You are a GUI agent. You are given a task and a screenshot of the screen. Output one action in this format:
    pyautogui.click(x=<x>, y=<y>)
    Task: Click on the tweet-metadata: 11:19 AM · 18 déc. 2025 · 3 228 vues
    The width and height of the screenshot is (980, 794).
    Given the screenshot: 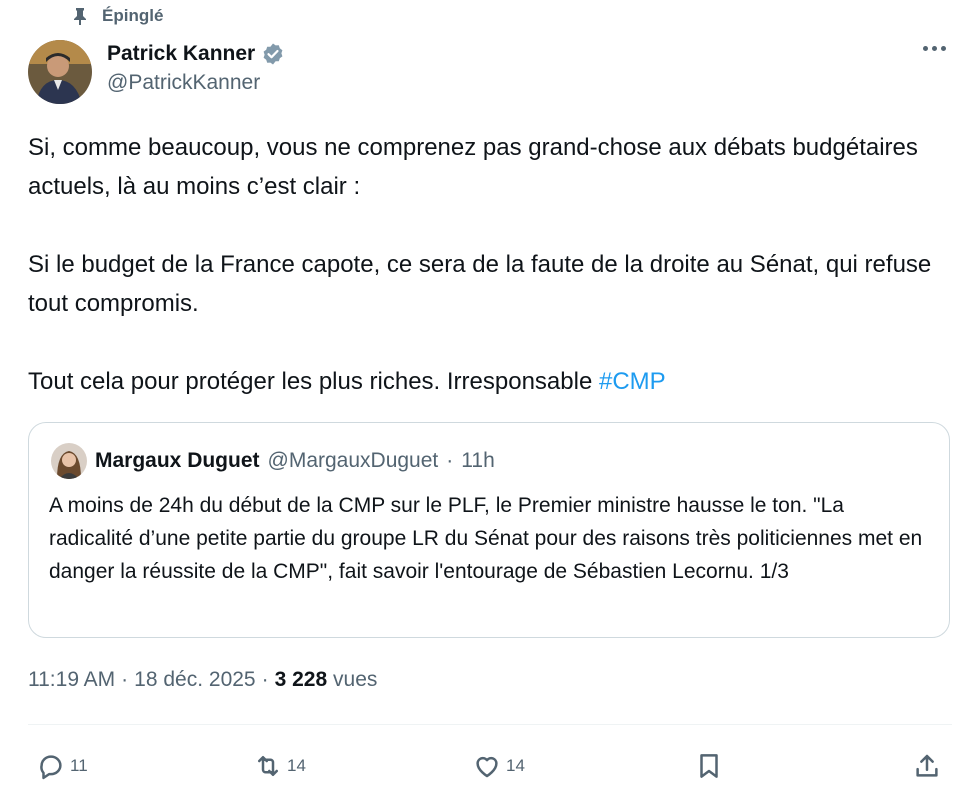 What is the action you would take?
    pyautogui.click(x=202, y=680)
    